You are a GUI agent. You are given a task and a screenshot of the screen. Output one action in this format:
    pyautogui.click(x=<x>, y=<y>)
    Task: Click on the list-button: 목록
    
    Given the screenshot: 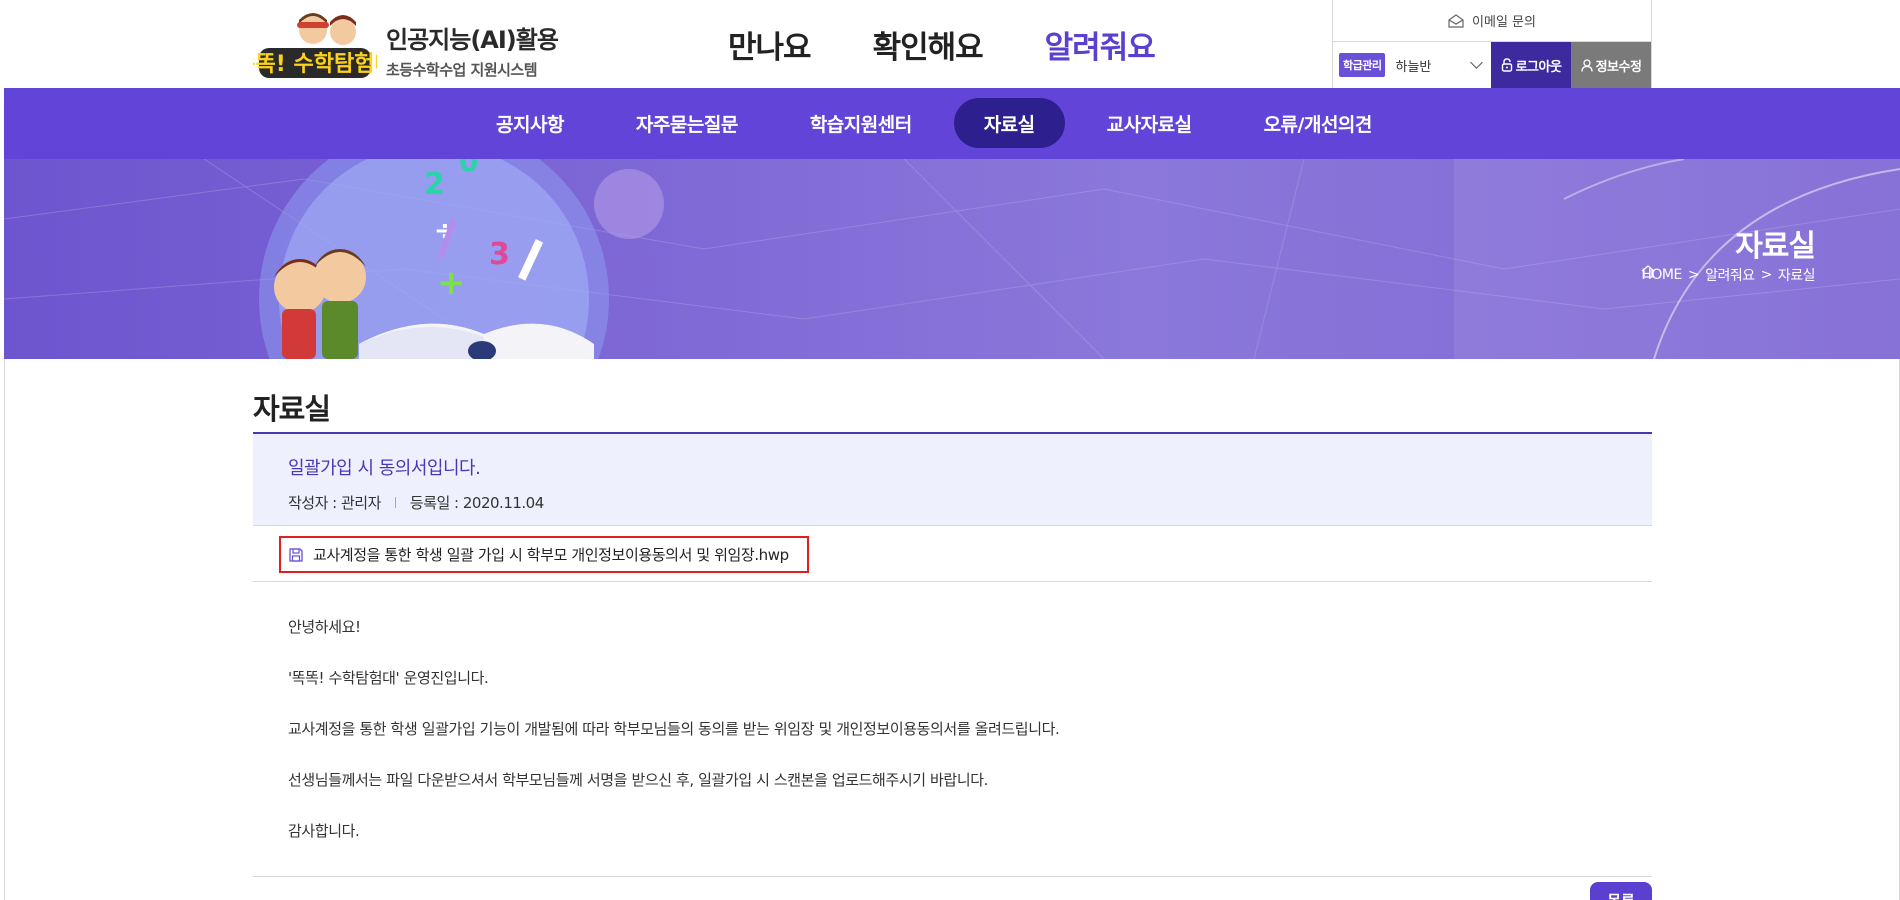 What is the action you would take?
    pyautogui.click(x=1621, y=891)
    